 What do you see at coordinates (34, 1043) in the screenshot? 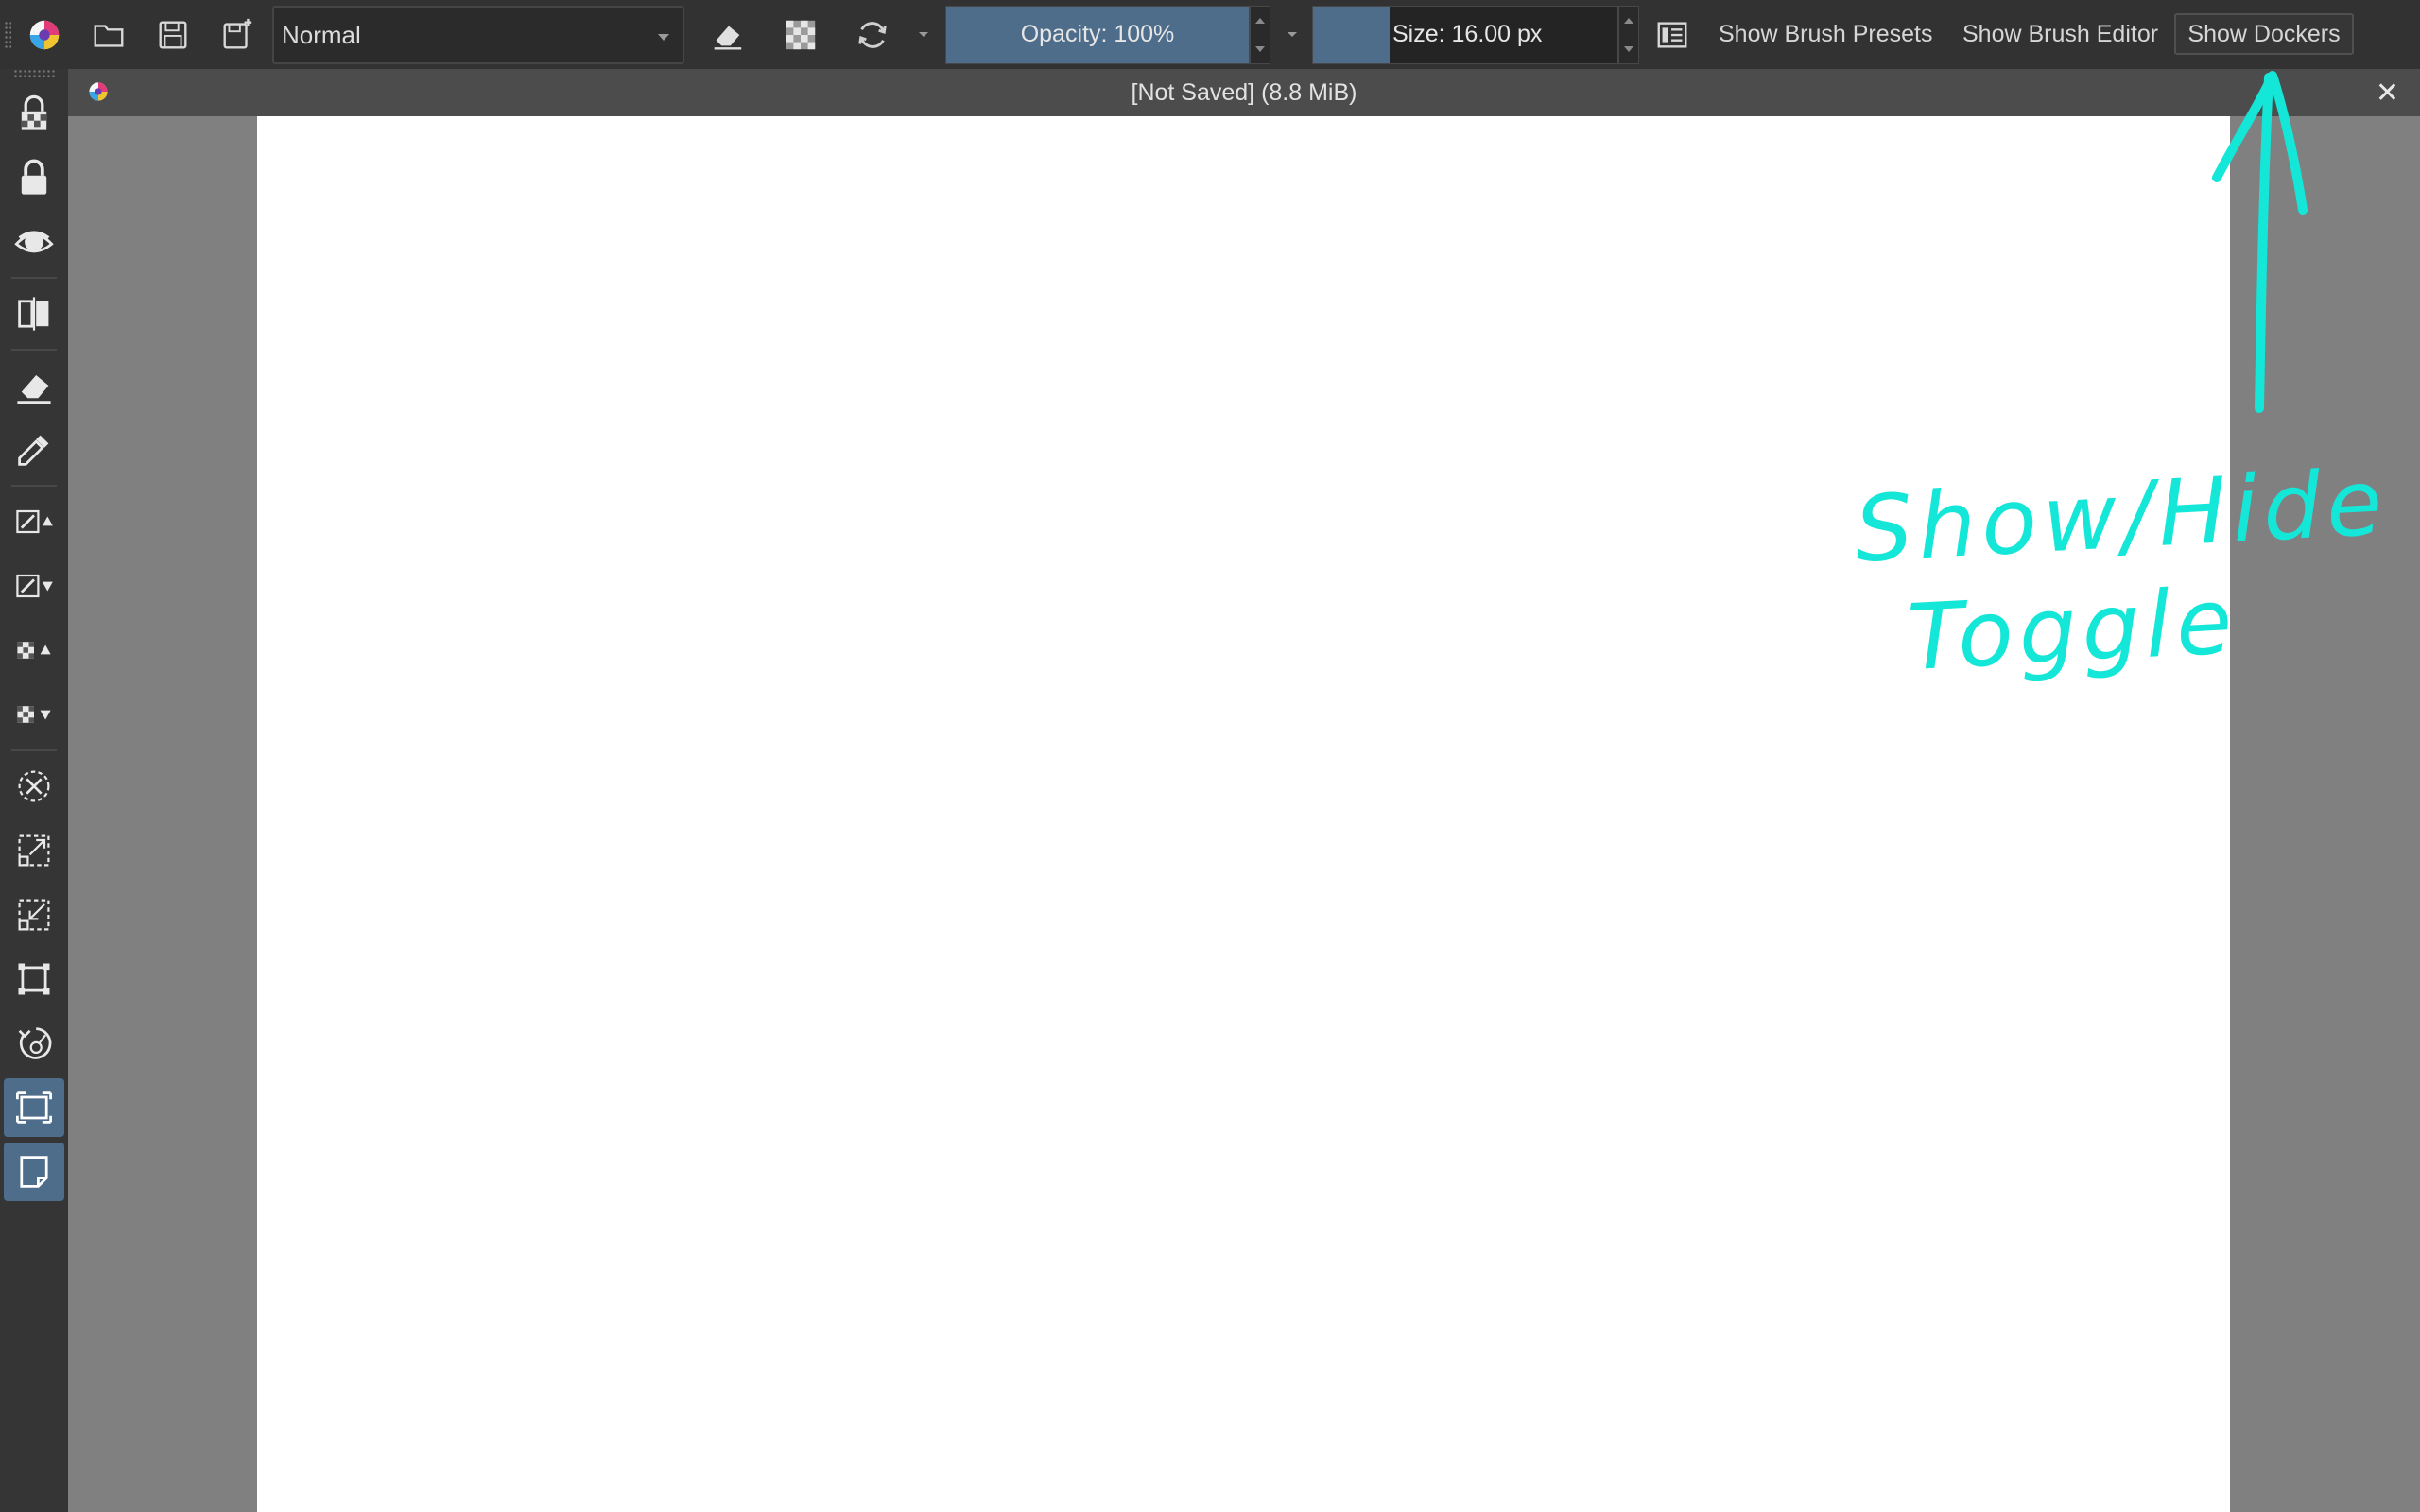
I see `rotate-icon` at bounding box center [34, 1043].